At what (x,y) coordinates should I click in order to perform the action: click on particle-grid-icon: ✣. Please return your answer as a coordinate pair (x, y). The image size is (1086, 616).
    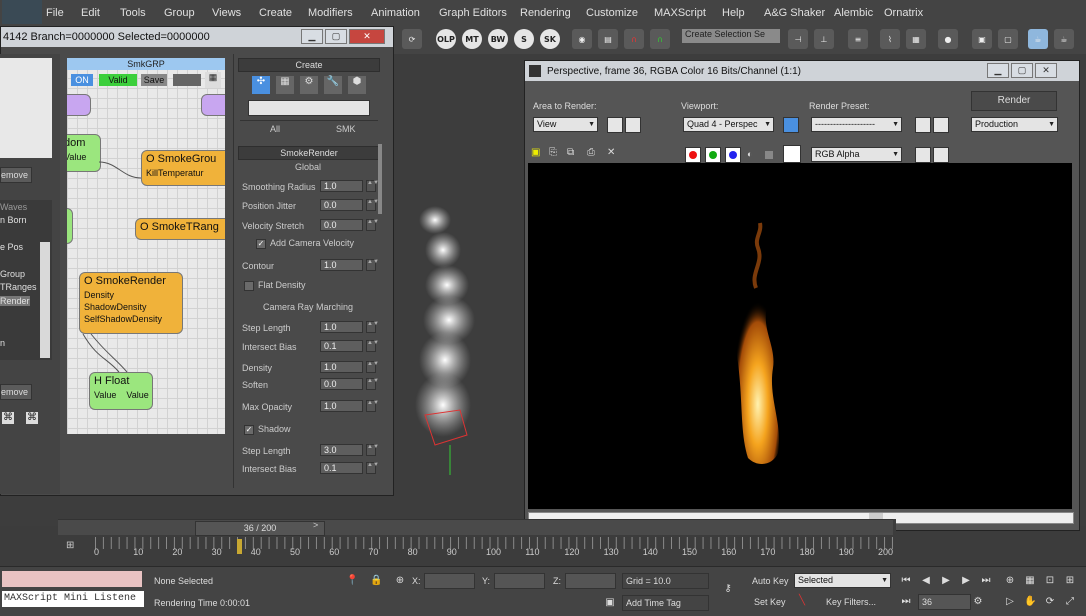
    Looking at the image, I should click on (261, 85).